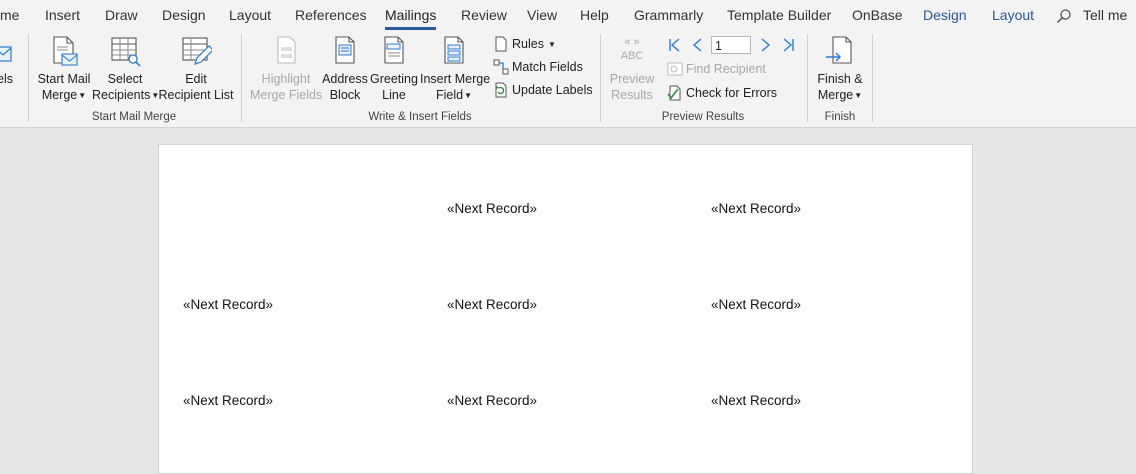  What do you see at coordinates (6, 79) in the screenshot?
I see `labels-button-label: els` at bounding box center [6, 79].